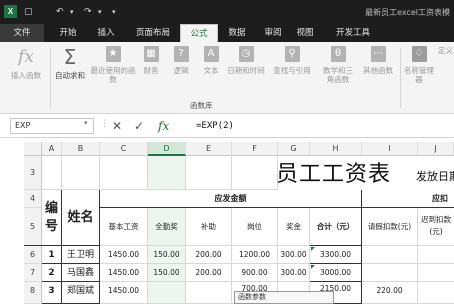 The width and height of the screenshot is (454, 304). What do you see at coordinates (81, 273) in the screenshot?
I see `employee-2-name: 马国鑫` at bounding box center [81, 273].